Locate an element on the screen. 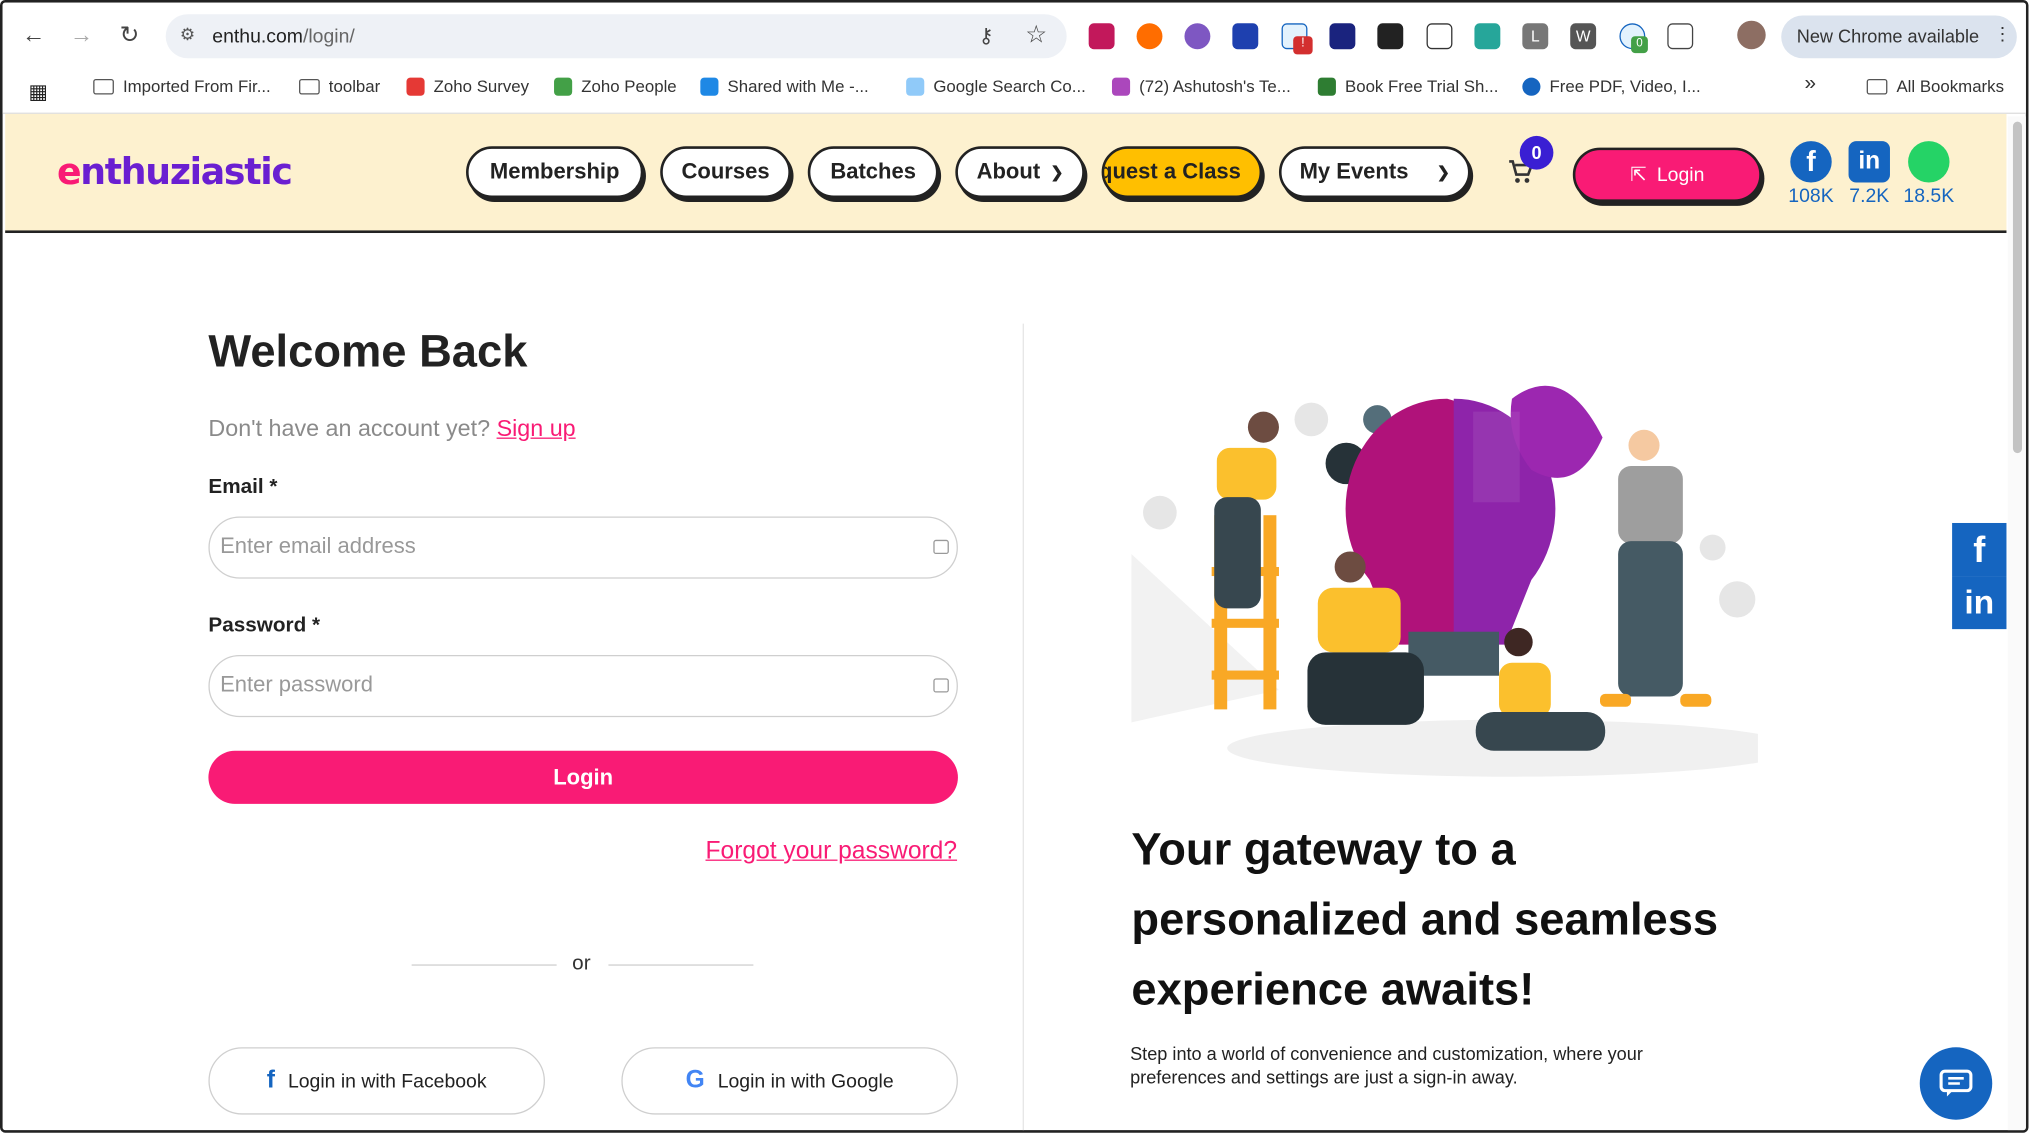 The width and height of the screenshot is (2029, 1133). whatsapp-follow: 18.5K is located at coordinates (1929, 174).